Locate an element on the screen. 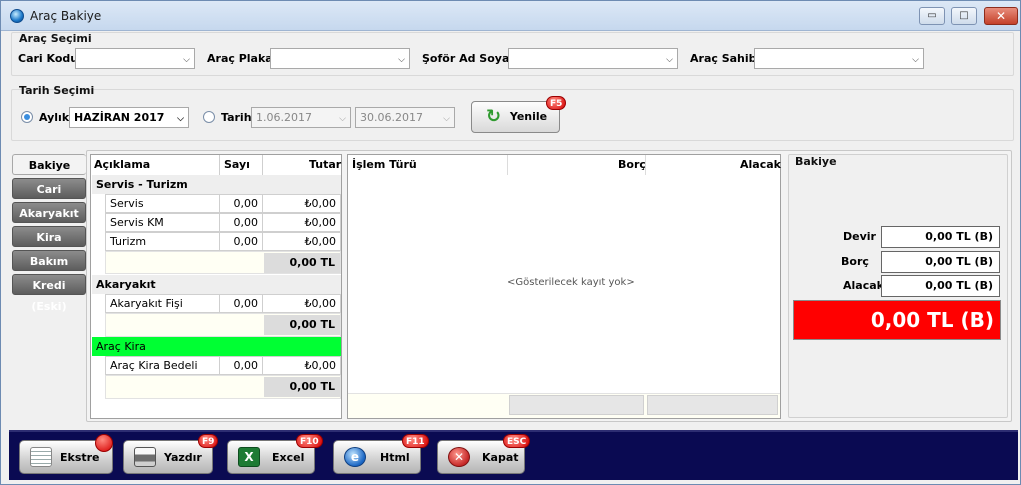 Image resolution: width=1021 pixels, height=485 pixels. col-count-header: Sayı is located at coordinates (237, 165).